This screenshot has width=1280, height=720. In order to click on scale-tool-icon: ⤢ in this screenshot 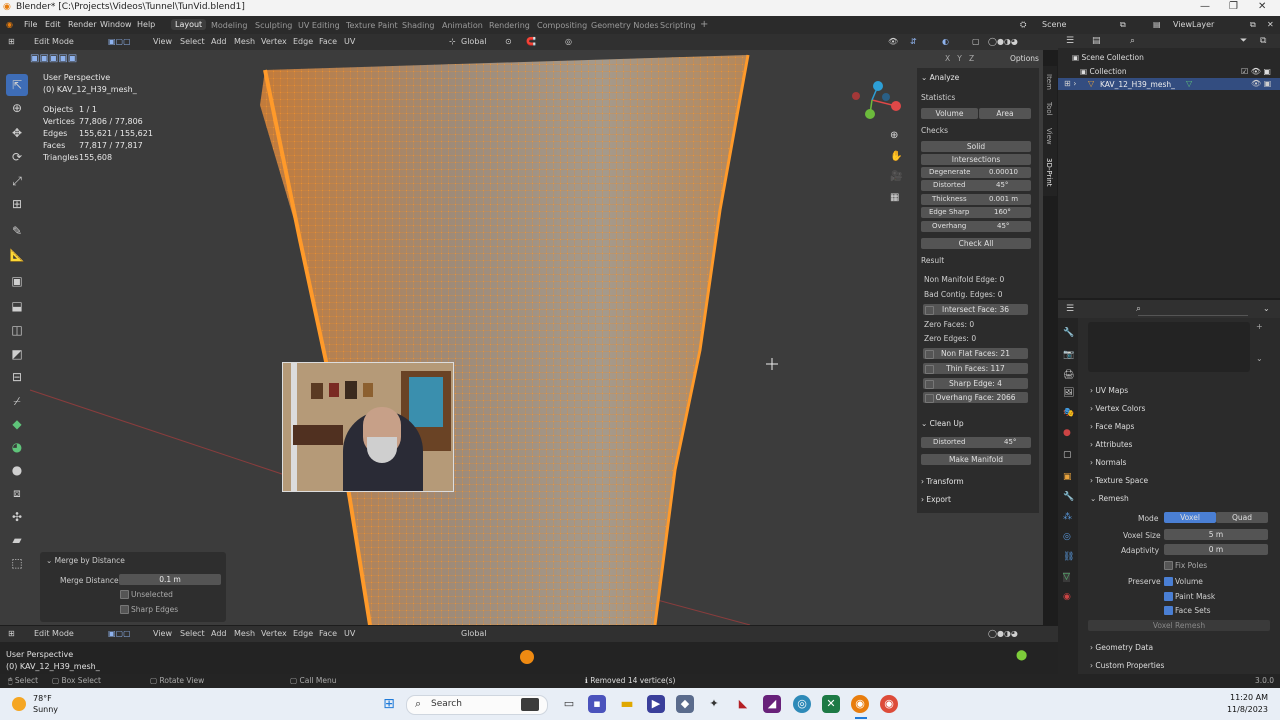, I will do `click(17, 181)`.